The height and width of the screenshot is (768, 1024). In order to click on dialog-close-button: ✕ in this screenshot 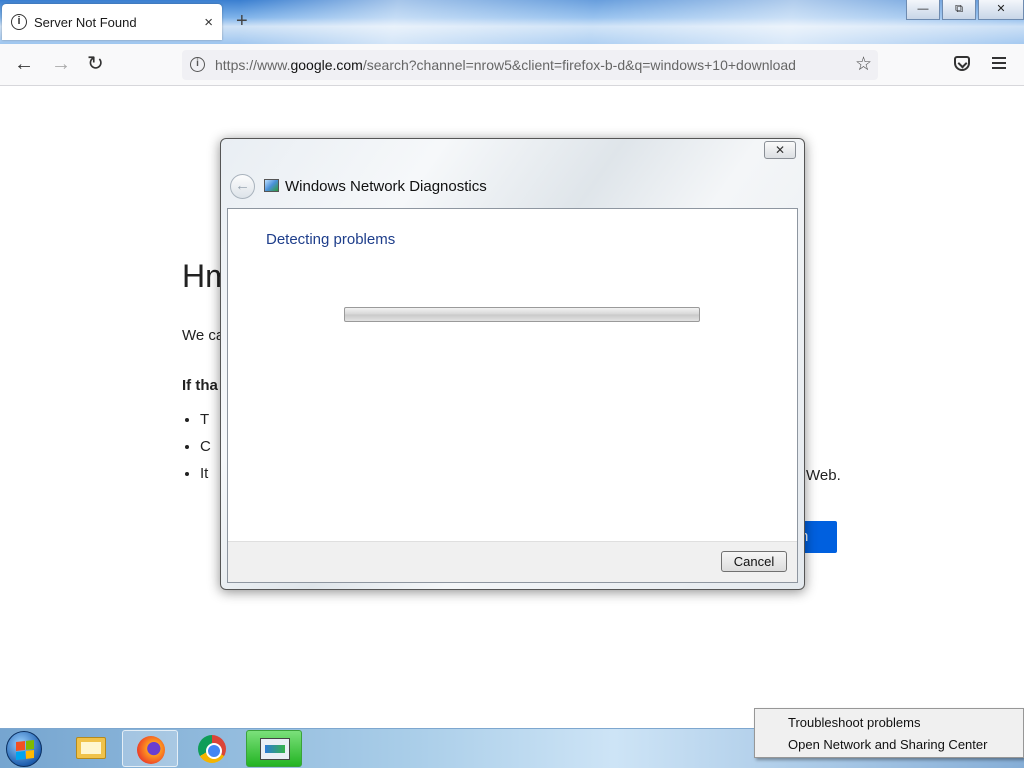, I will do `click(780, 150)`.